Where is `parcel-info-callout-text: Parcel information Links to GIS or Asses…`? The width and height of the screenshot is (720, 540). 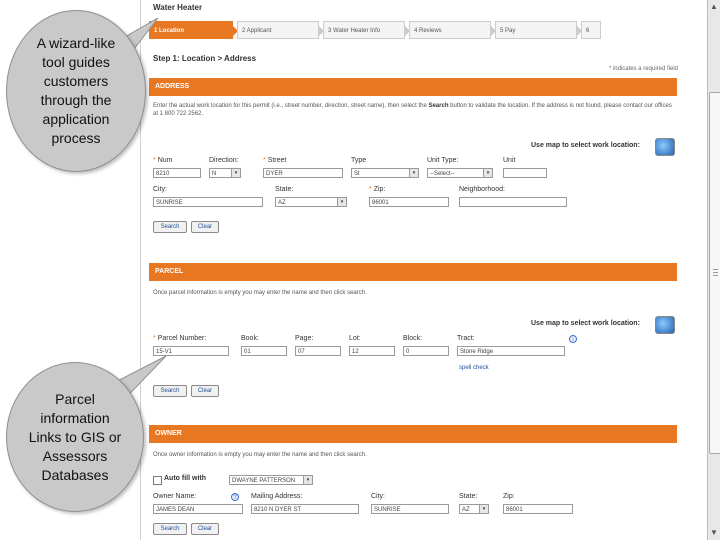 parcel-info-callout-text: Parcel information Links to GIS or Asses… is located at coordinates (75, 436).